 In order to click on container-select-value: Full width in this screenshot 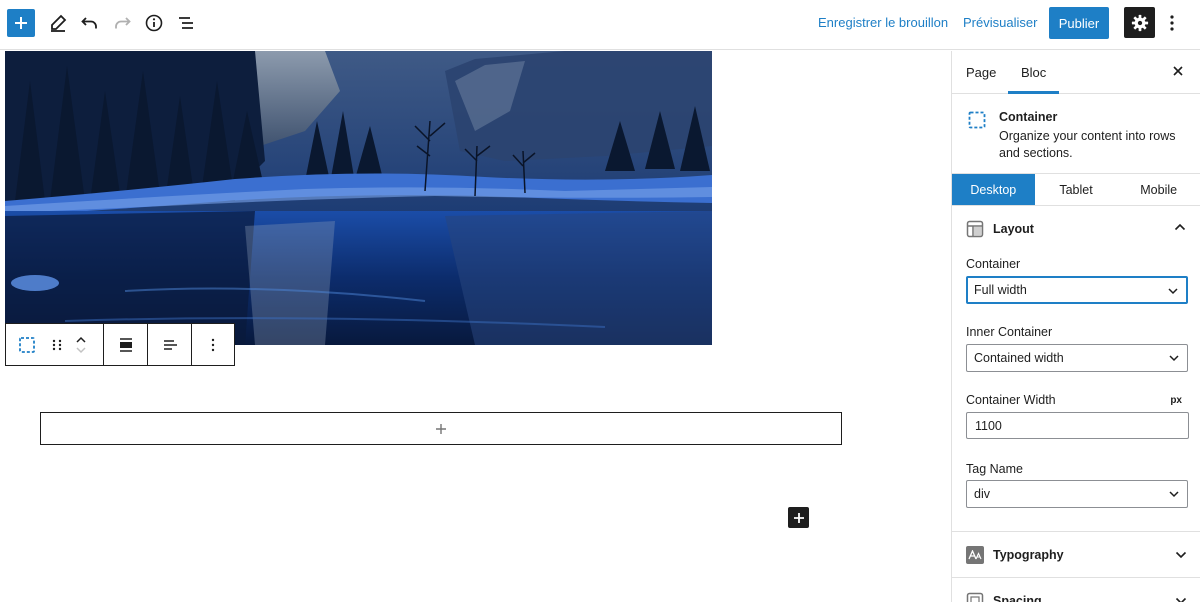, I will do `click(1000, 290)`.